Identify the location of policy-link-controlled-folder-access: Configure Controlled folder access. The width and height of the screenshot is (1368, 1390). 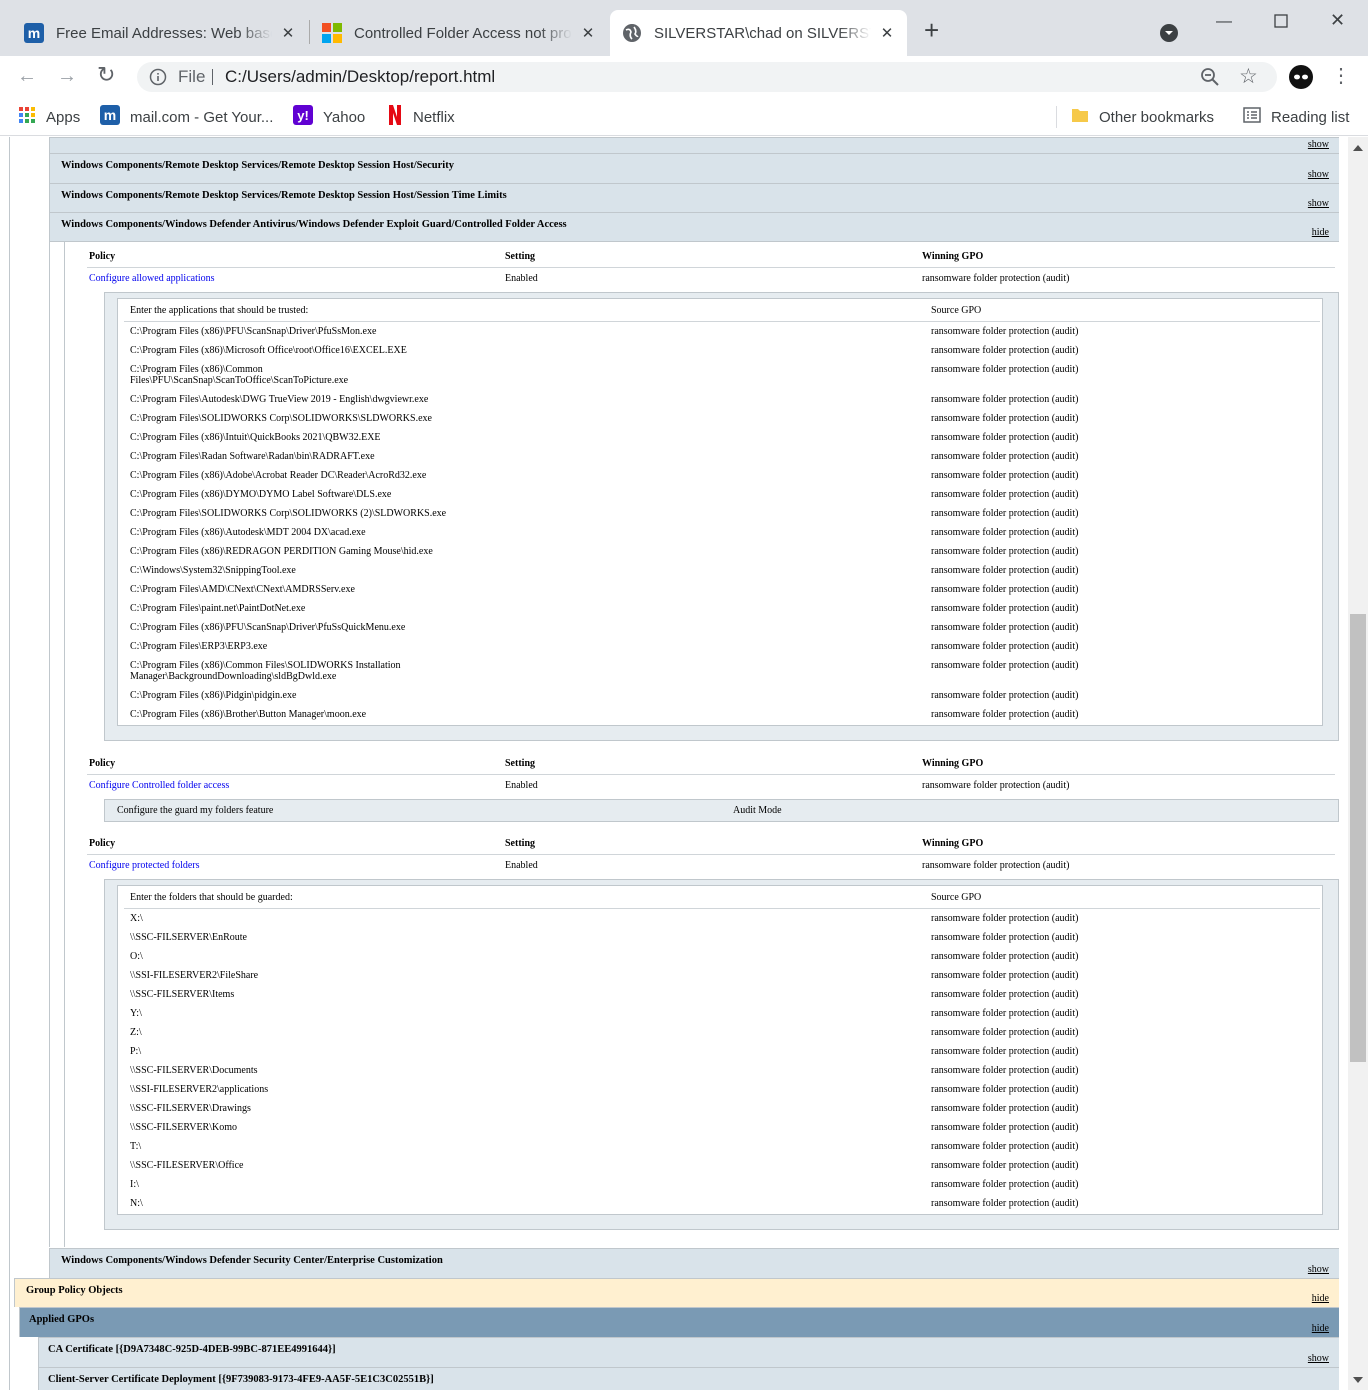
(159, 785).